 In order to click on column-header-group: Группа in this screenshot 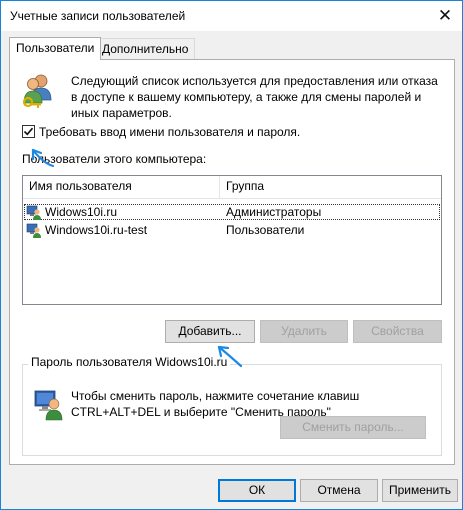, I will do `click(330, 187)`.